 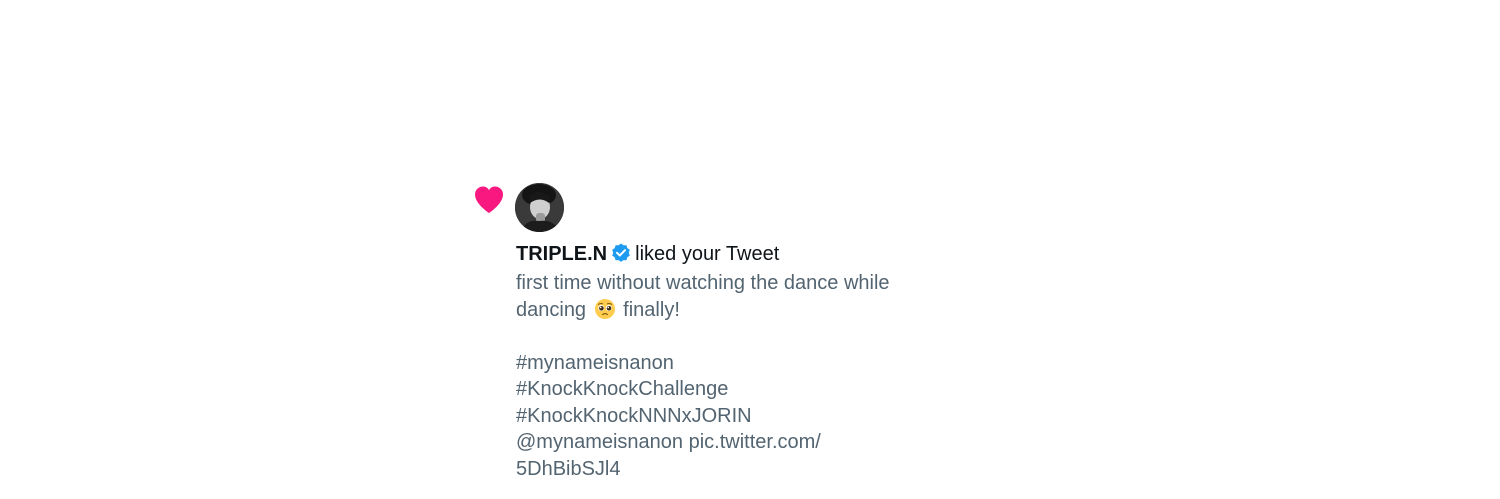 I want to click on hashtag-knockknocknnnxjorin: #KnockKnockNNNxJORIN, so click(x=746, y=416).